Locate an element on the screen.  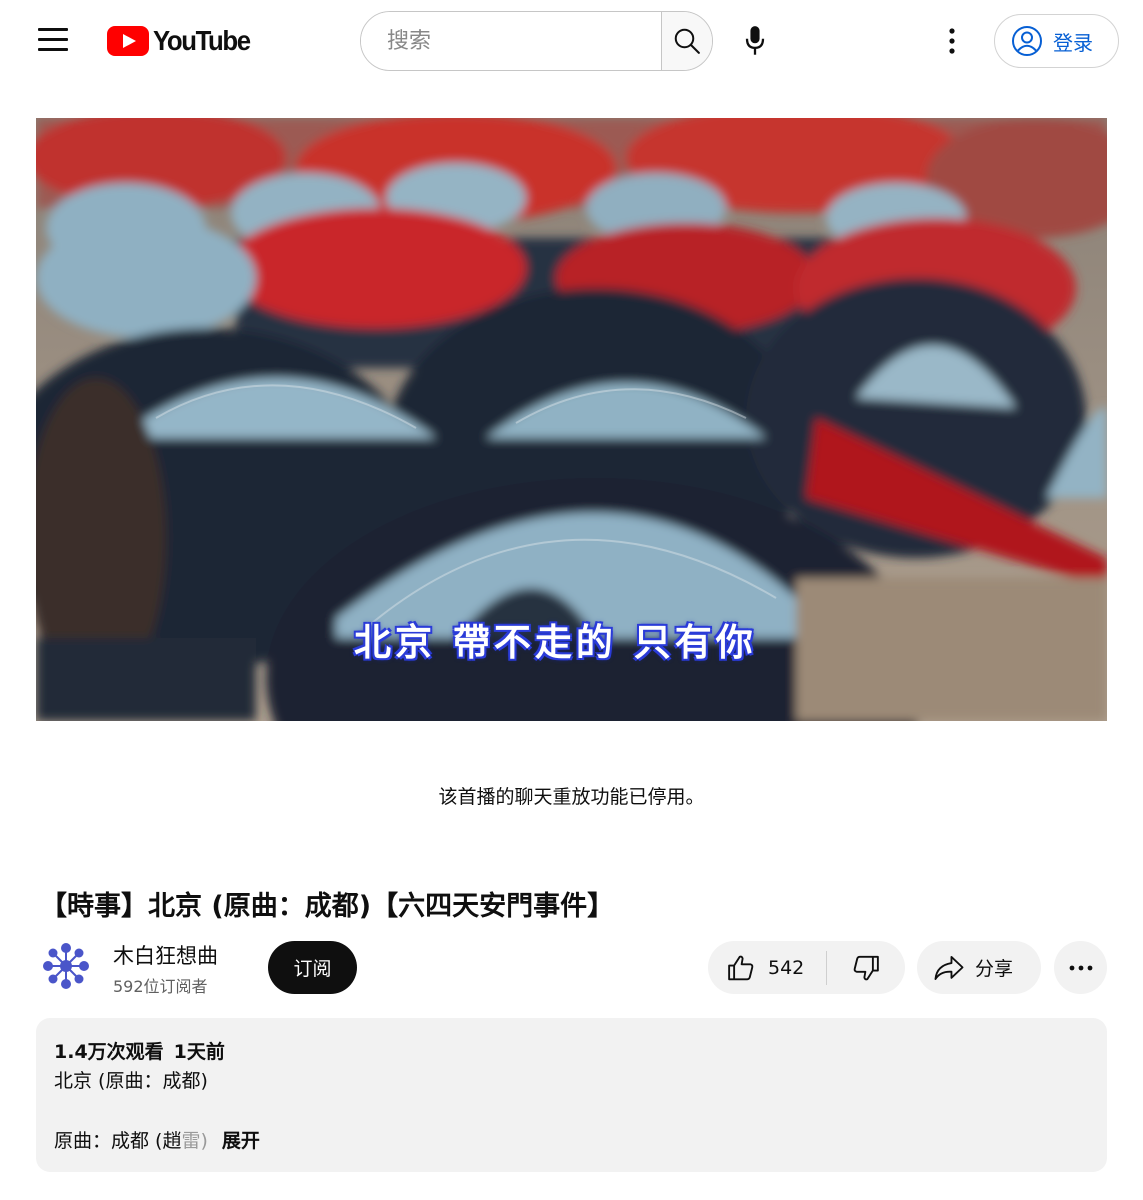
channel-avatar-icon is located at coordinates (66, 966).